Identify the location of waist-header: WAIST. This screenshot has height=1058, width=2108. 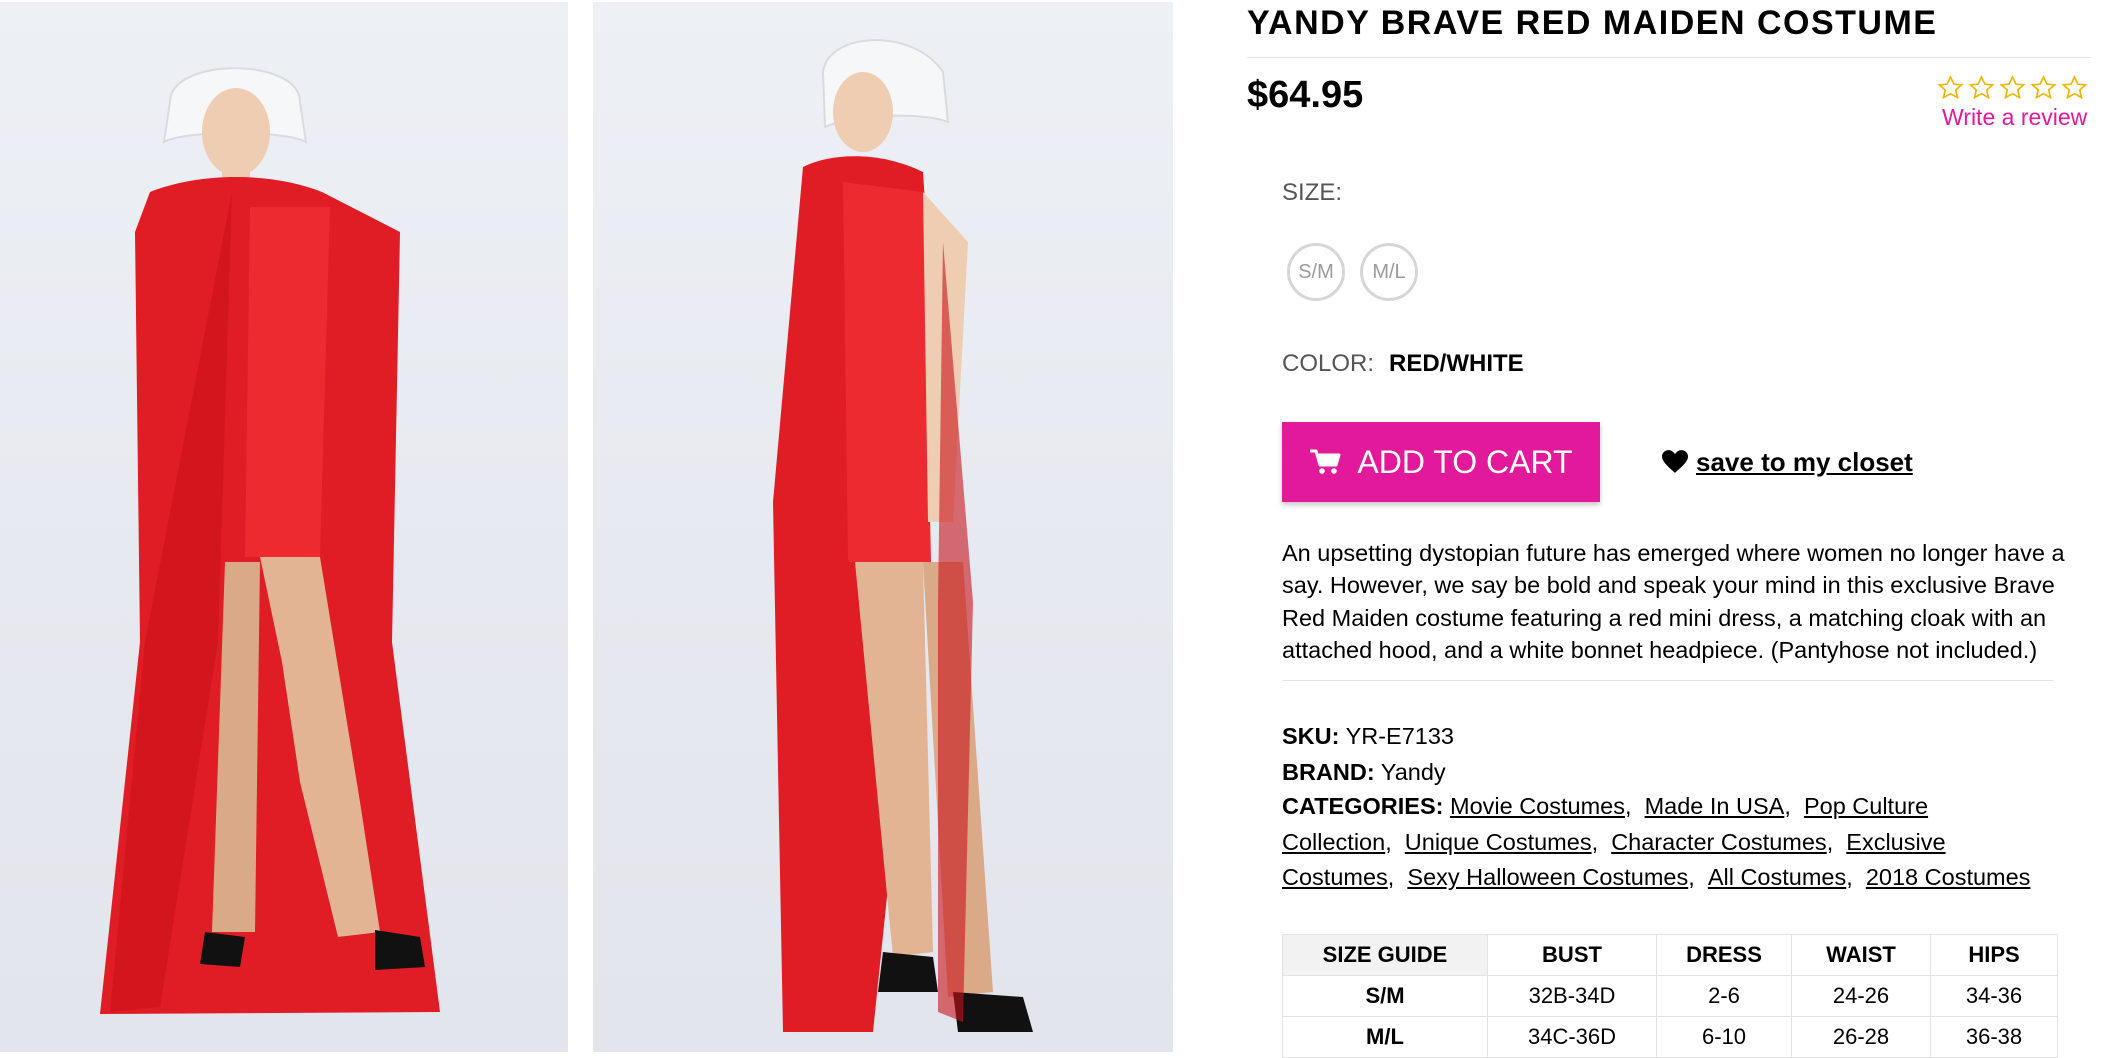
(1861, 955).